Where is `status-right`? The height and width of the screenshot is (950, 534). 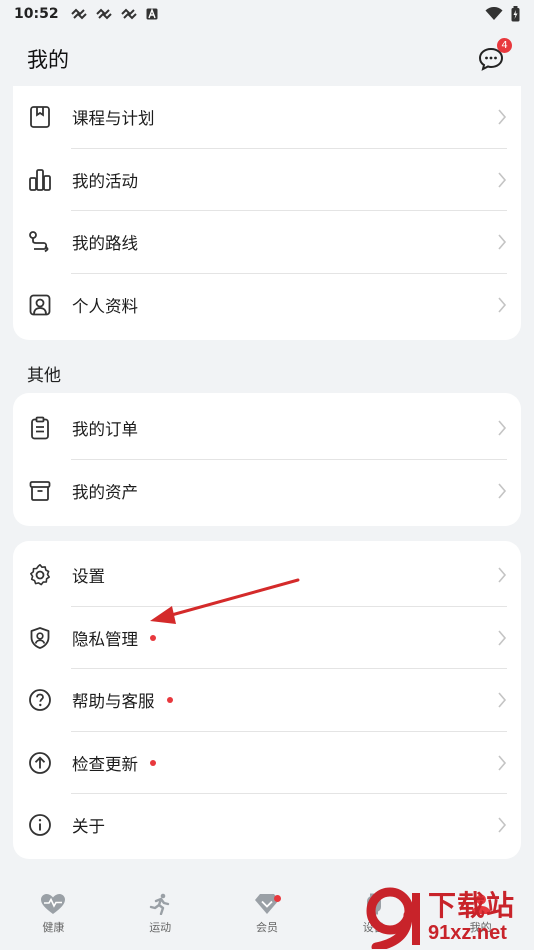 status-right is located at coordinates (502, 14).